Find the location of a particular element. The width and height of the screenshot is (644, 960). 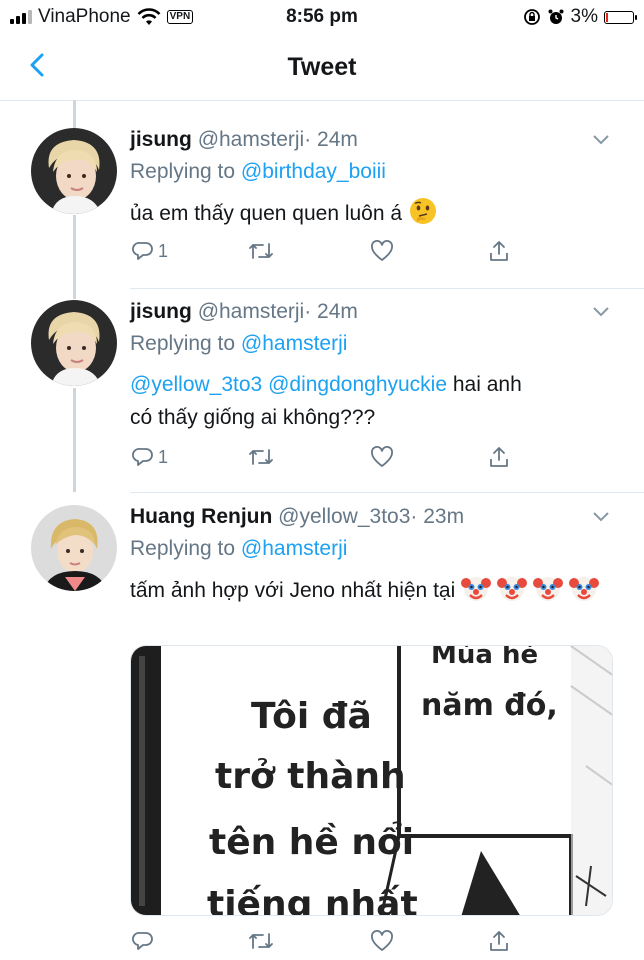

page-title: Tweet is located at coordinates (322, 67).